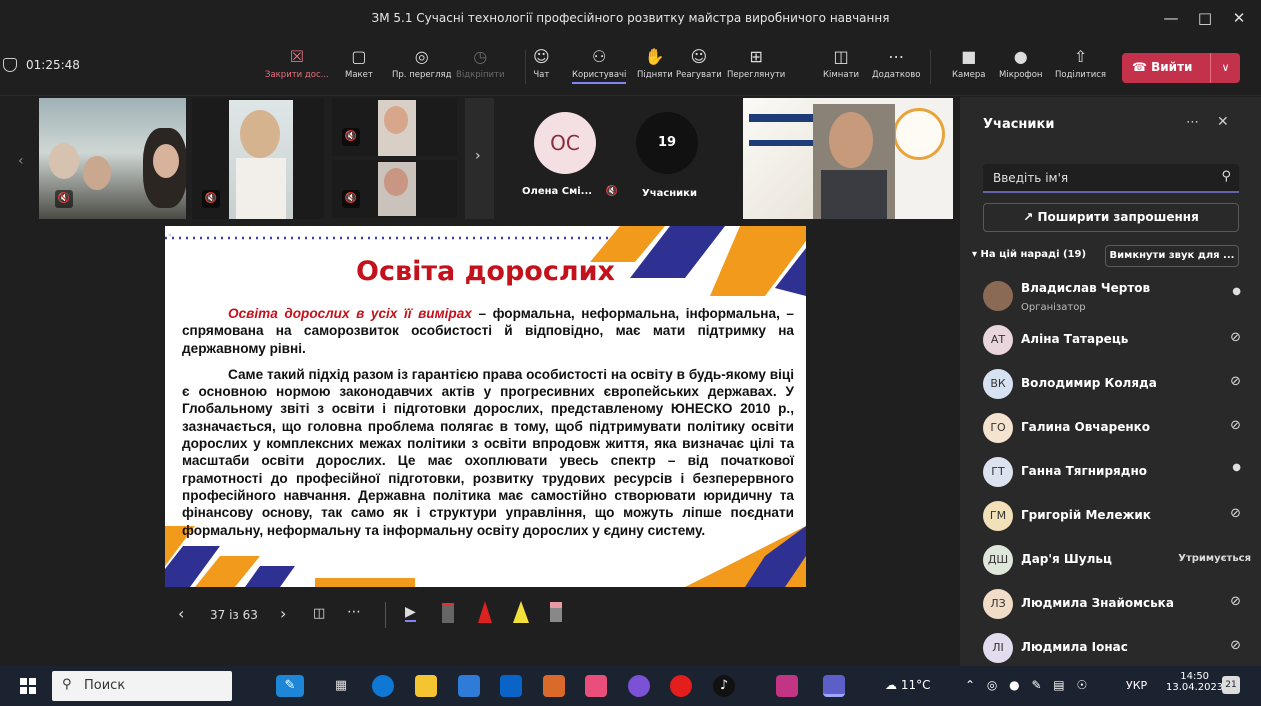  Describe the element at coordinates (485, 612) in the screenshot. I see `pen-icon` at that location.